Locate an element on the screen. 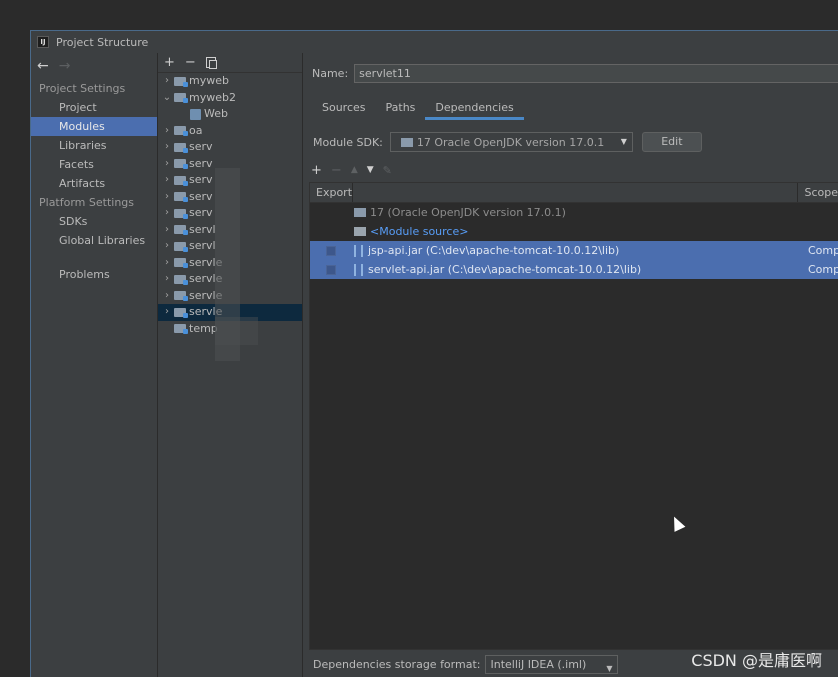 The height and width of the screenshot is (677, 838). column-header-export: Export is located at coordinates (331, 192).